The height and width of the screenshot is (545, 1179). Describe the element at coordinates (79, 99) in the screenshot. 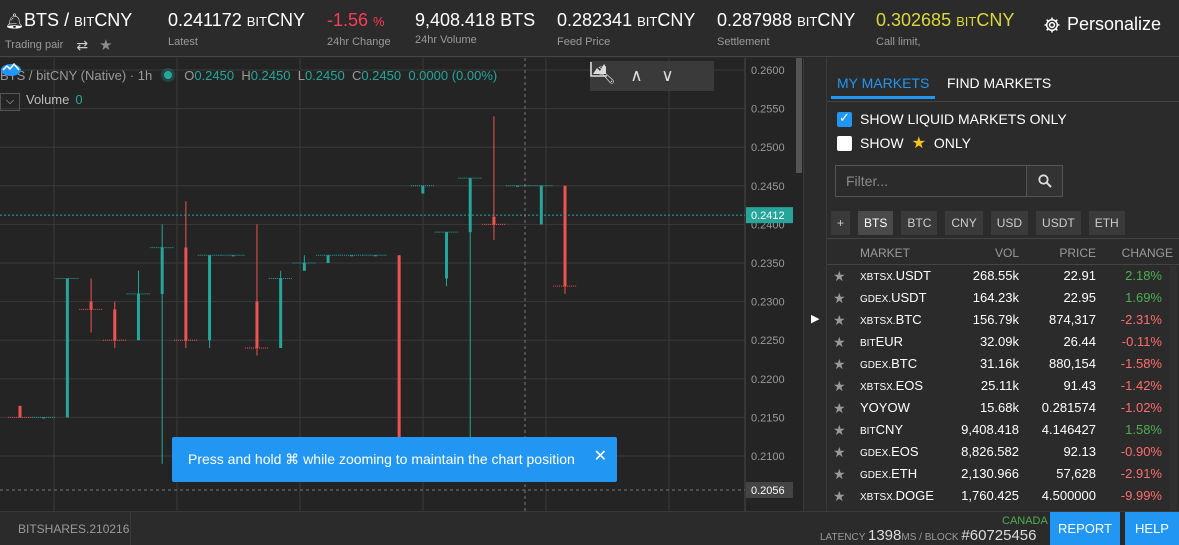

I see `volume-value: 0` at that location.